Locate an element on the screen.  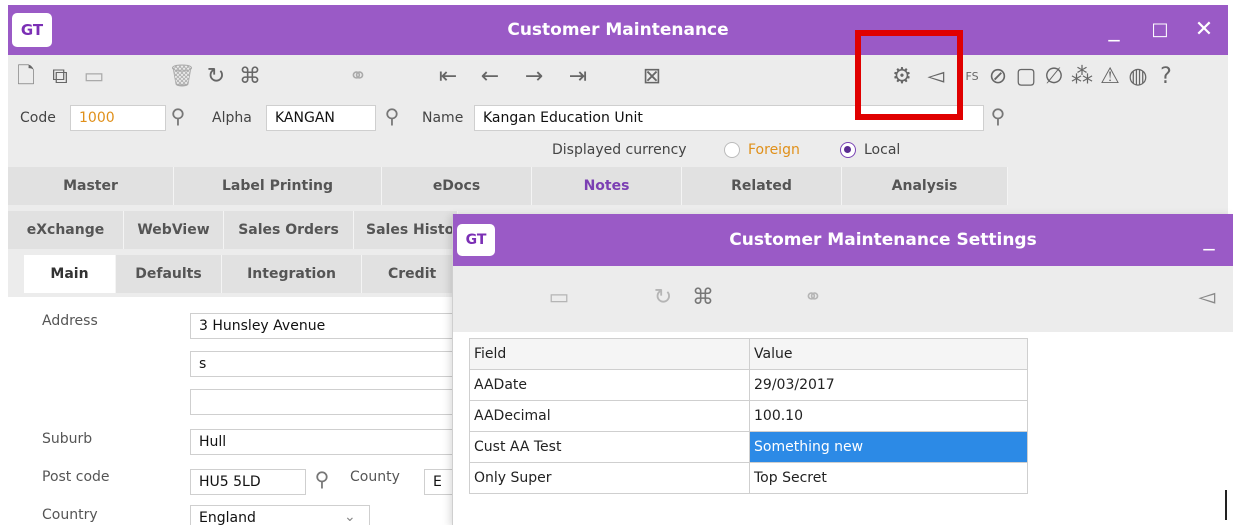
alpha-search-icon: ⚲ is located at coordinates (392, 116).